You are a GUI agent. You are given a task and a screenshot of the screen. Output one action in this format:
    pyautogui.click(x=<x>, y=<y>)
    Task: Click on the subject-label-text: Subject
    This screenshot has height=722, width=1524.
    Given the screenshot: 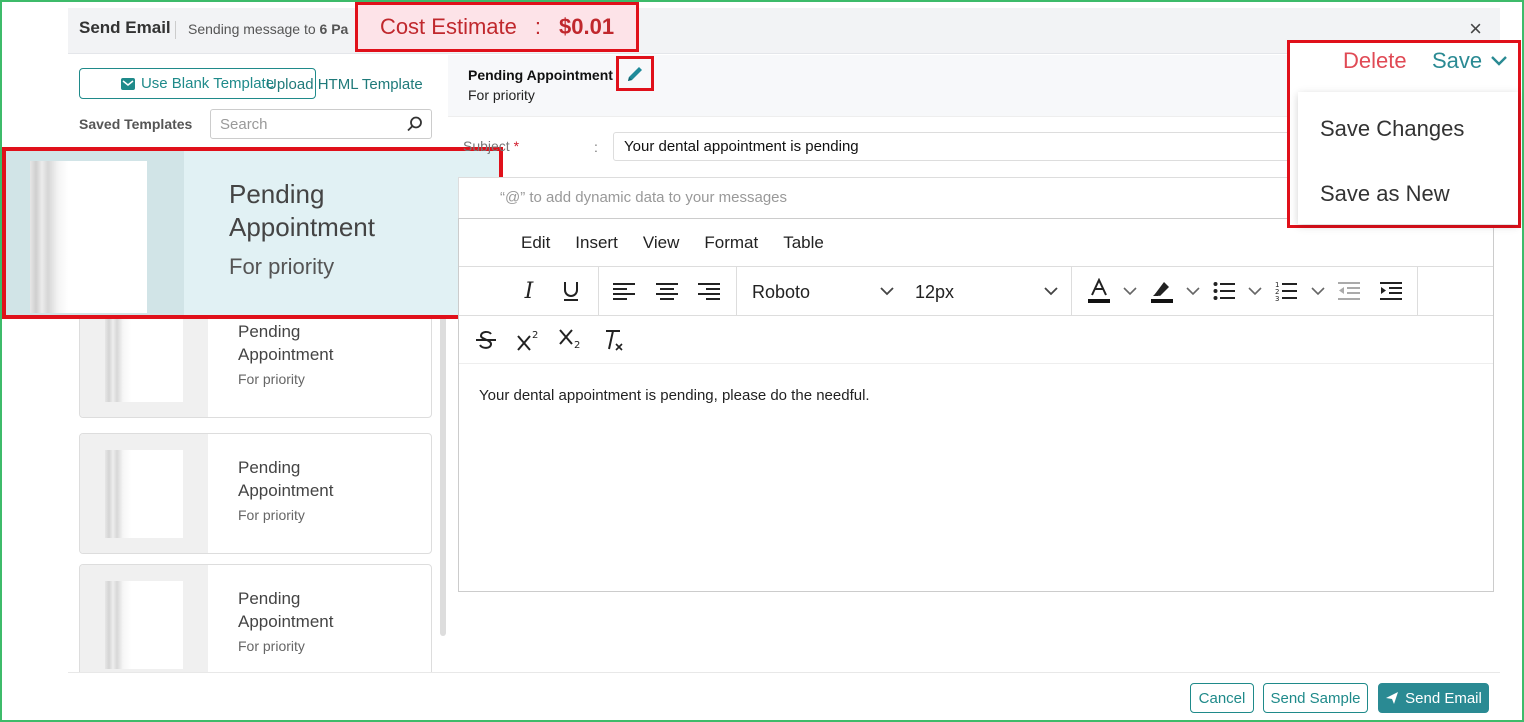 What is the action you would take?
    pyautogui.click(x=486, y=146)
    